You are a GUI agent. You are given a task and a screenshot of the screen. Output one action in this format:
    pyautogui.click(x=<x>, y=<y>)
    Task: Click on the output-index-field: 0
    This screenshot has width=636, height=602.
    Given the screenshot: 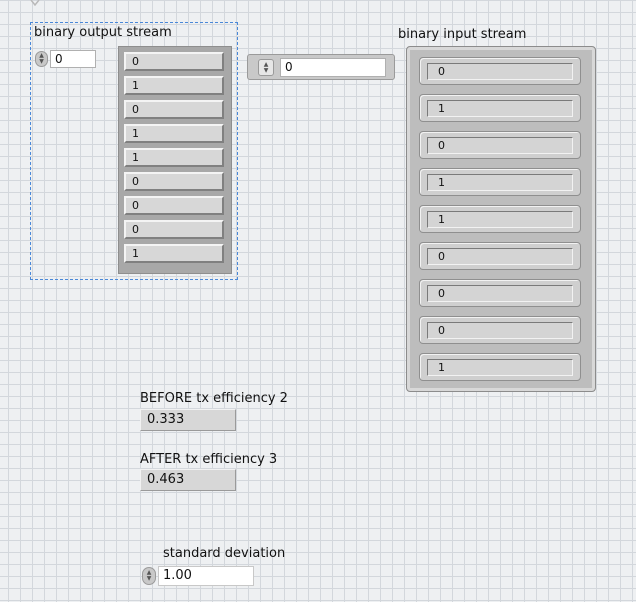 What is the action you would take?
    pyautogui.click(x=73, y=59)
    